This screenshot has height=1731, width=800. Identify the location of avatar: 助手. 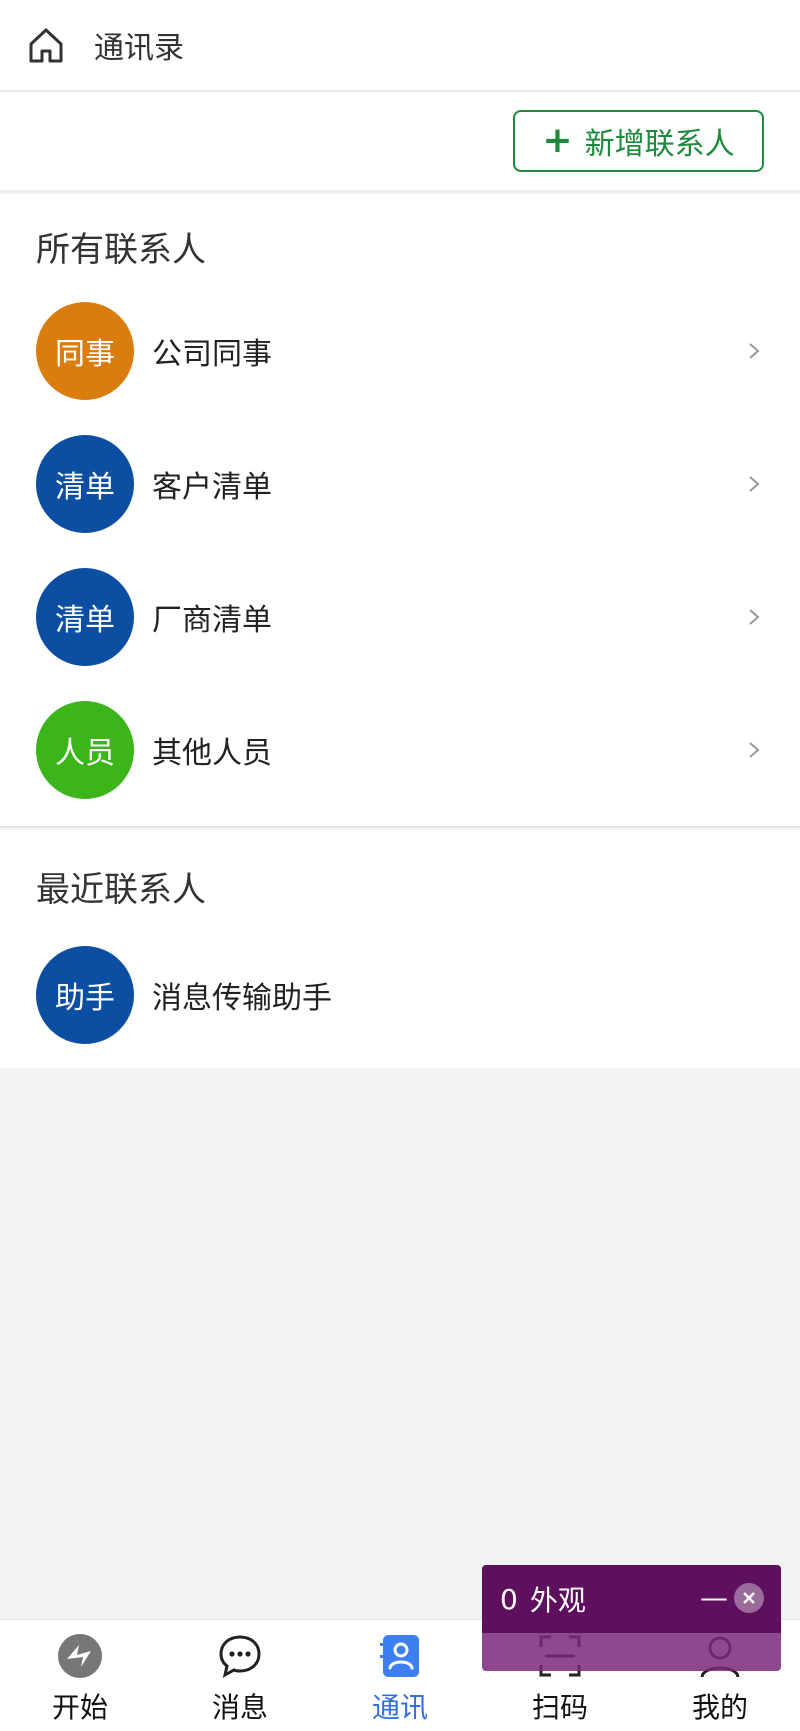
(85, 994).